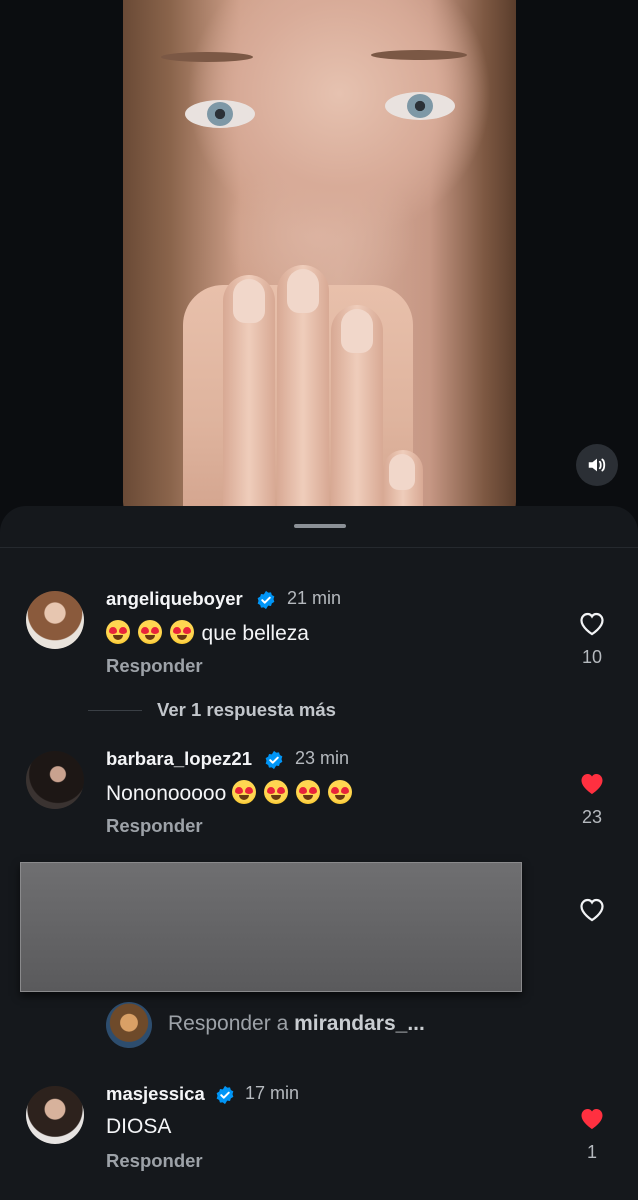 The width and height of the screenshot is (638, 1200). Describe the element at coordinates (592, 657) in the screenshot. I see `like-count: 10` at that location.